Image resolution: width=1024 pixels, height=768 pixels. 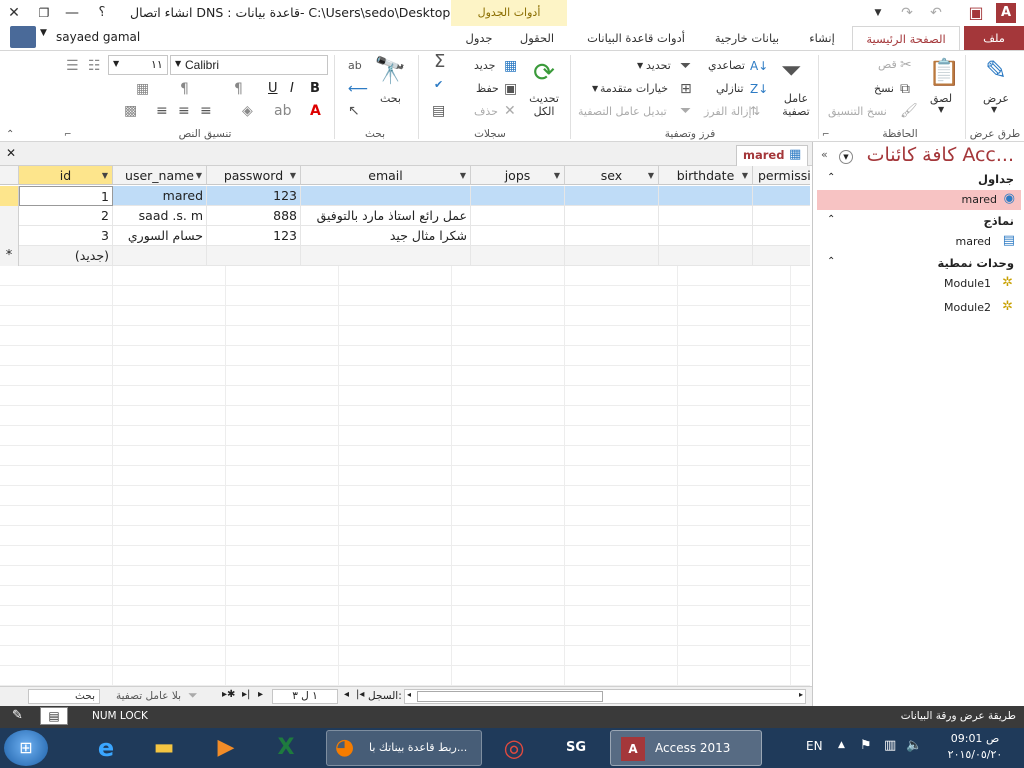 What do you see at coordinates (72, 66) in the screenshot?
I see `bullets-icon: ☰` at bounding box center [72, 66].